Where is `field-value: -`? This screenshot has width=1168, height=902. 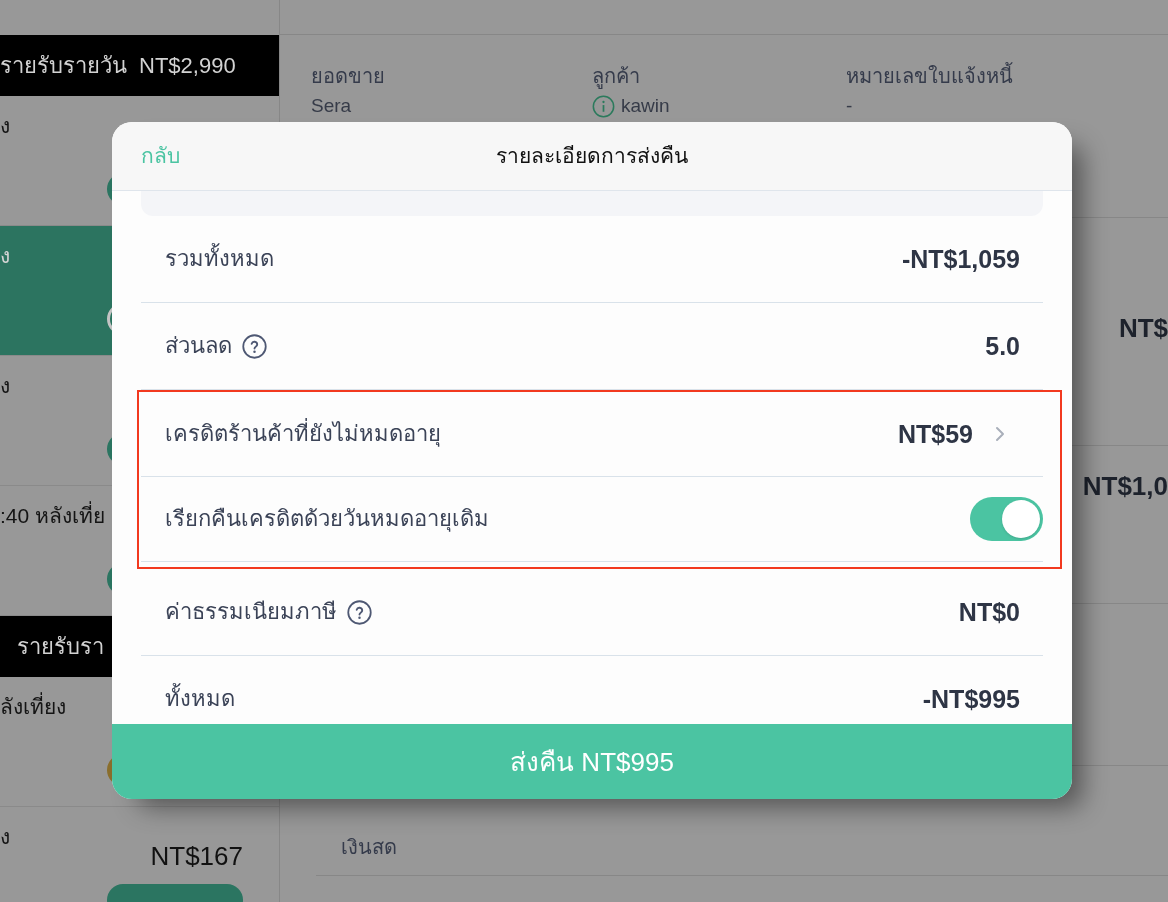
field-value: - is located at coordinates (849, 106).